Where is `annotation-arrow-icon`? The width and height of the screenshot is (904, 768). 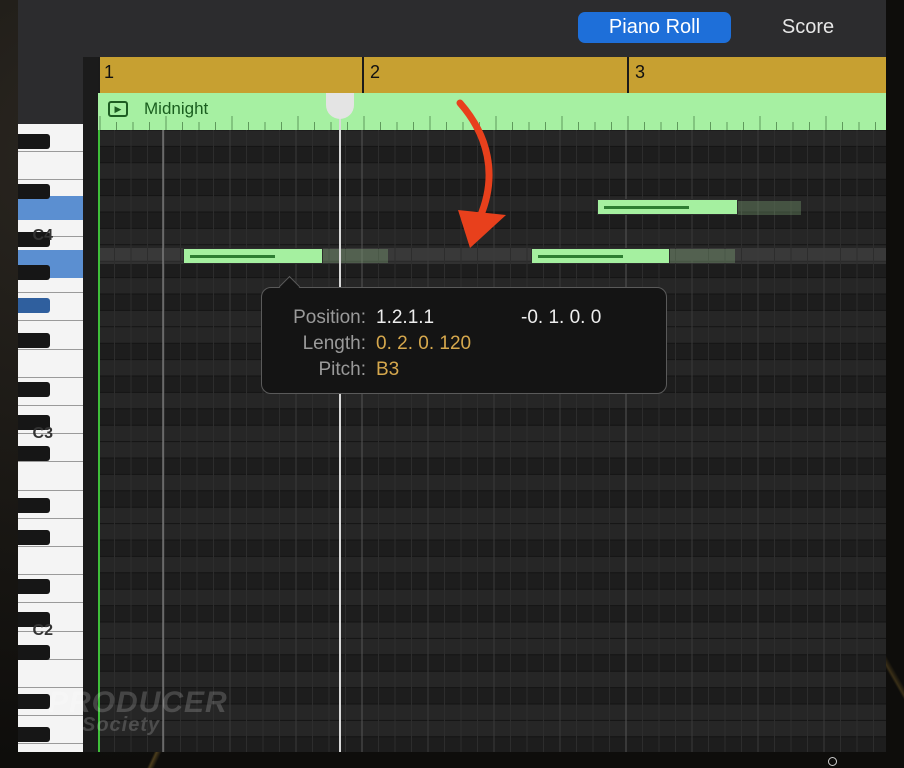 annotation-arrow-icon is located at coordinates (481, 173).